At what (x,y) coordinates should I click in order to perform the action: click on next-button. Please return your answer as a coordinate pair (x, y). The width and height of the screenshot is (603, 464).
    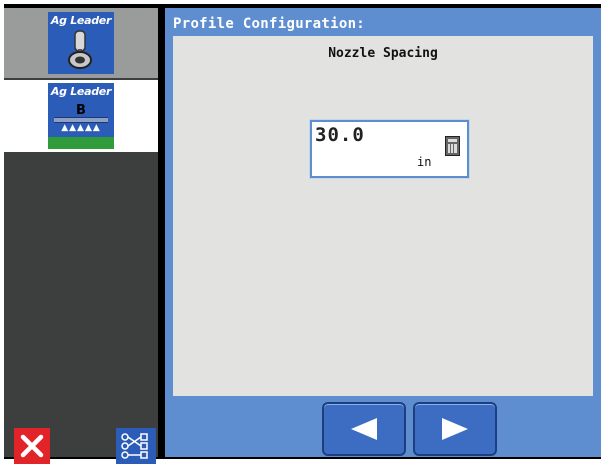
    Looking at the image, I should click on (455, 429).